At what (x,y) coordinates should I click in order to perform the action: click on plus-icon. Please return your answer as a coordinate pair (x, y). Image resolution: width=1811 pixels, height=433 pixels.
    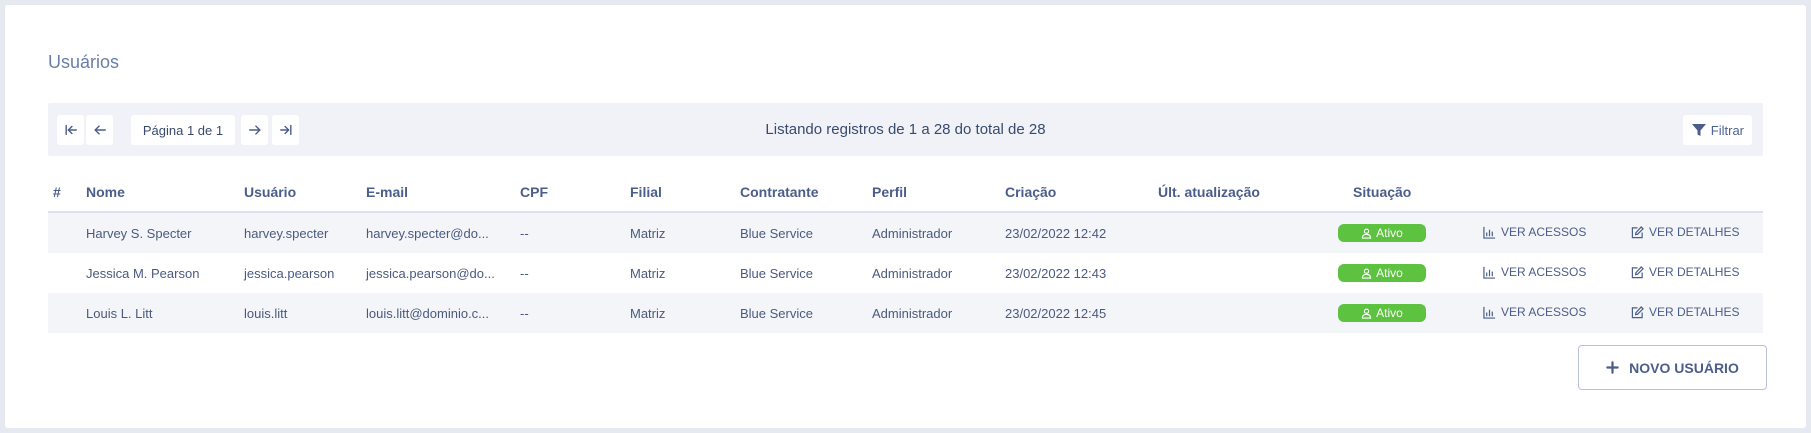
    Looking at the image, I should click on (1612, 367).